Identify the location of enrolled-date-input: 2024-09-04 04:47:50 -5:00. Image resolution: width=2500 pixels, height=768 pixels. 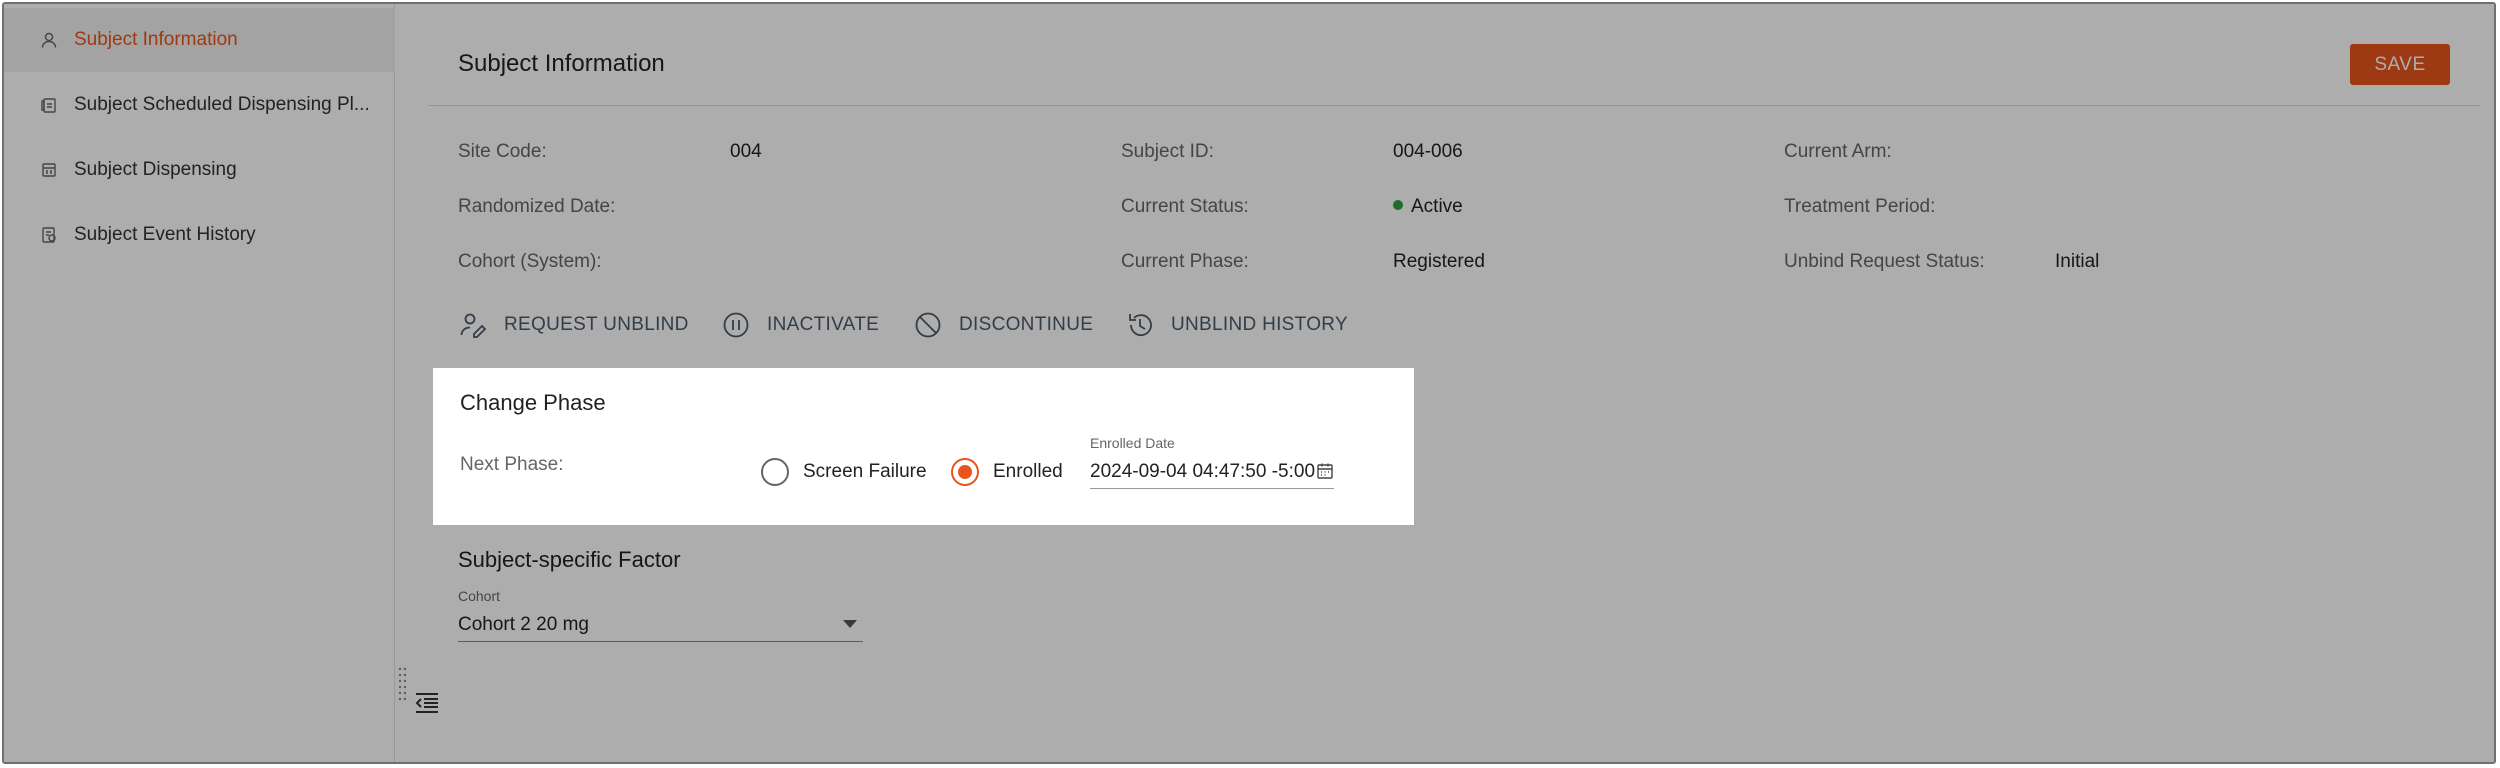
(1212, 472).